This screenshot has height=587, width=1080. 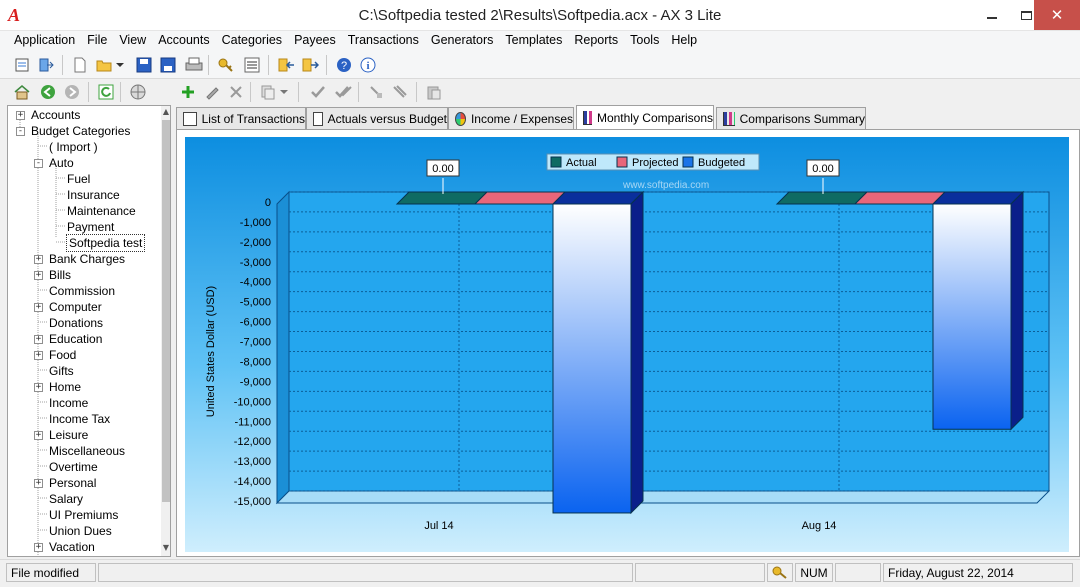 What do you see at coordinates (132, 41) in the screenshot?
I see `menu-view: View` at bounding box center [132, 41].